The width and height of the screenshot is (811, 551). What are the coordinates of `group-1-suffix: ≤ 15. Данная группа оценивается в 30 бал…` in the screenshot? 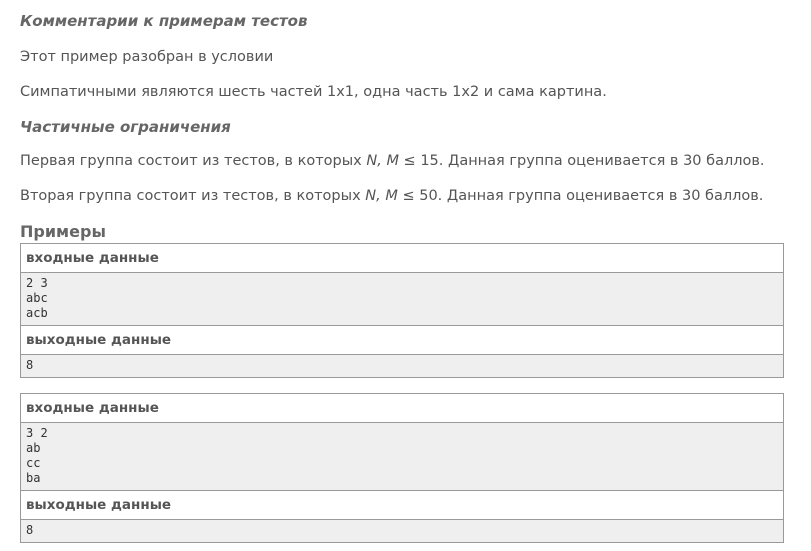 It's located at (581, 161).